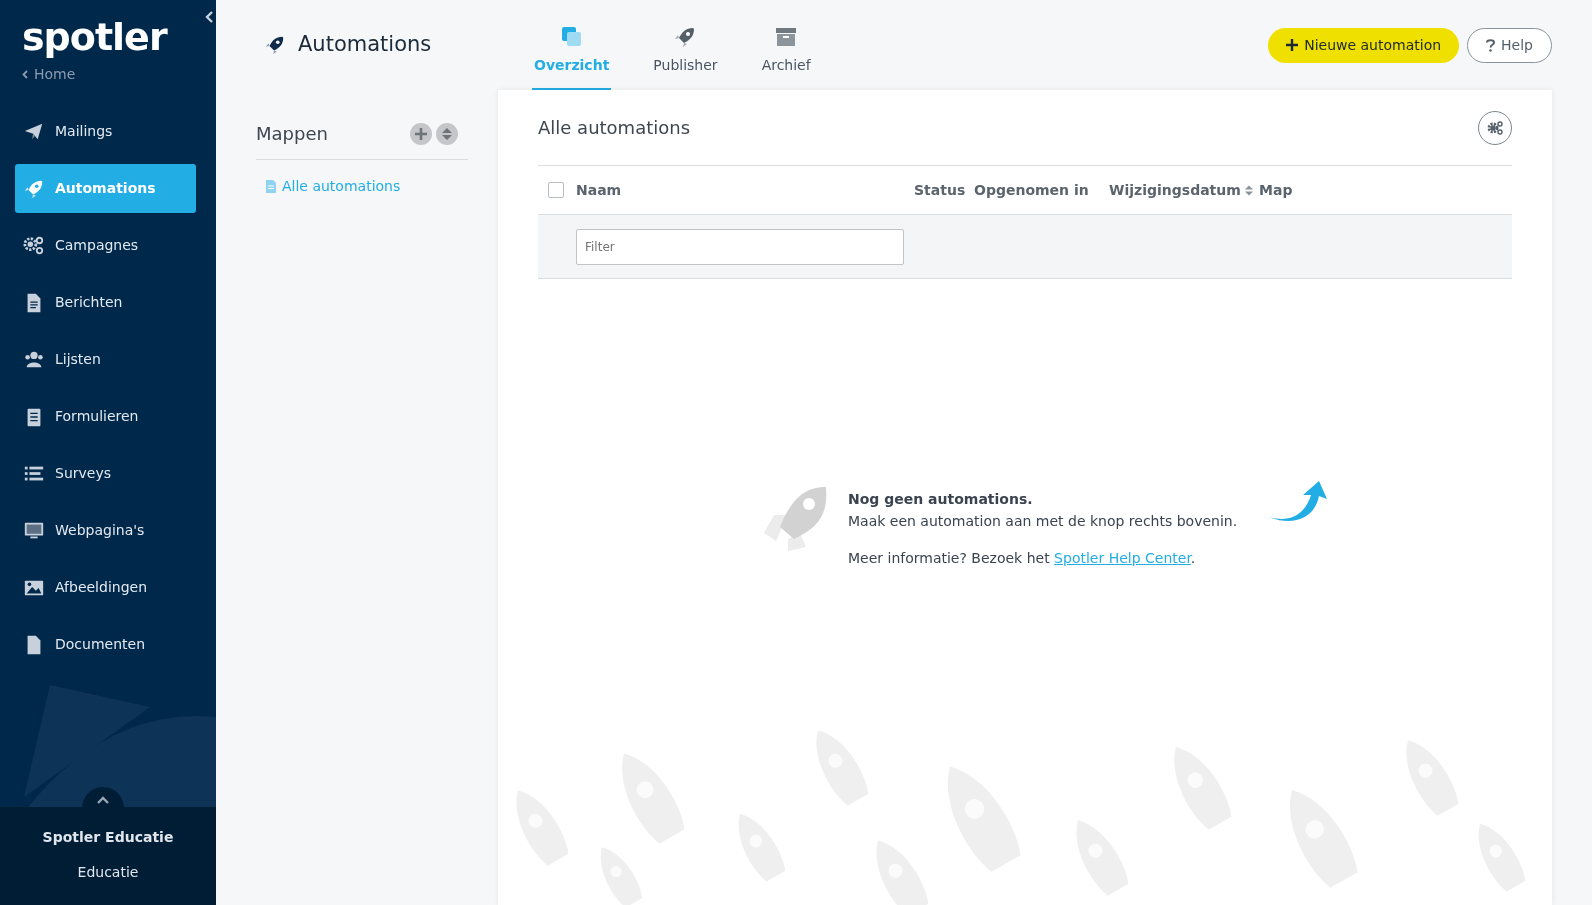 The width and height of the screenshot is (1592, 905). Describe the element at coordinates (940, 190) in the screenshot. I see `column-header: Status` at that location.